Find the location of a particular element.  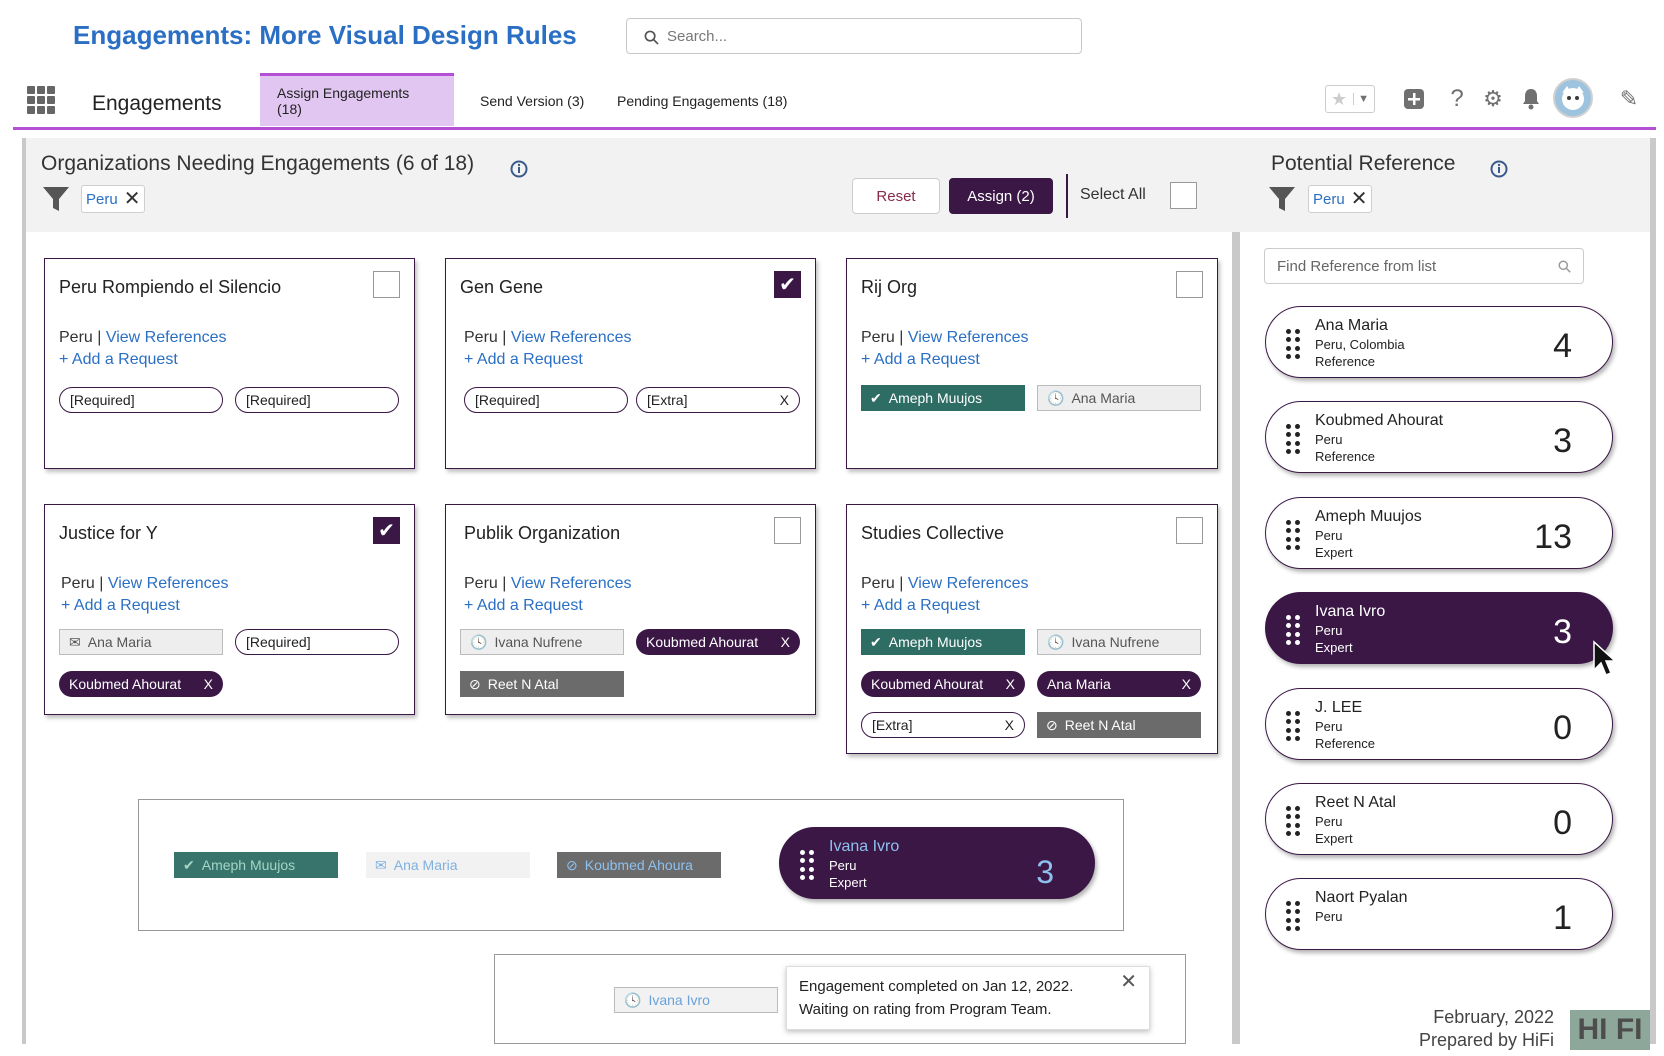

emailed-reference-chip: ✉ Ana Maria is located at coordinates (141, 642).